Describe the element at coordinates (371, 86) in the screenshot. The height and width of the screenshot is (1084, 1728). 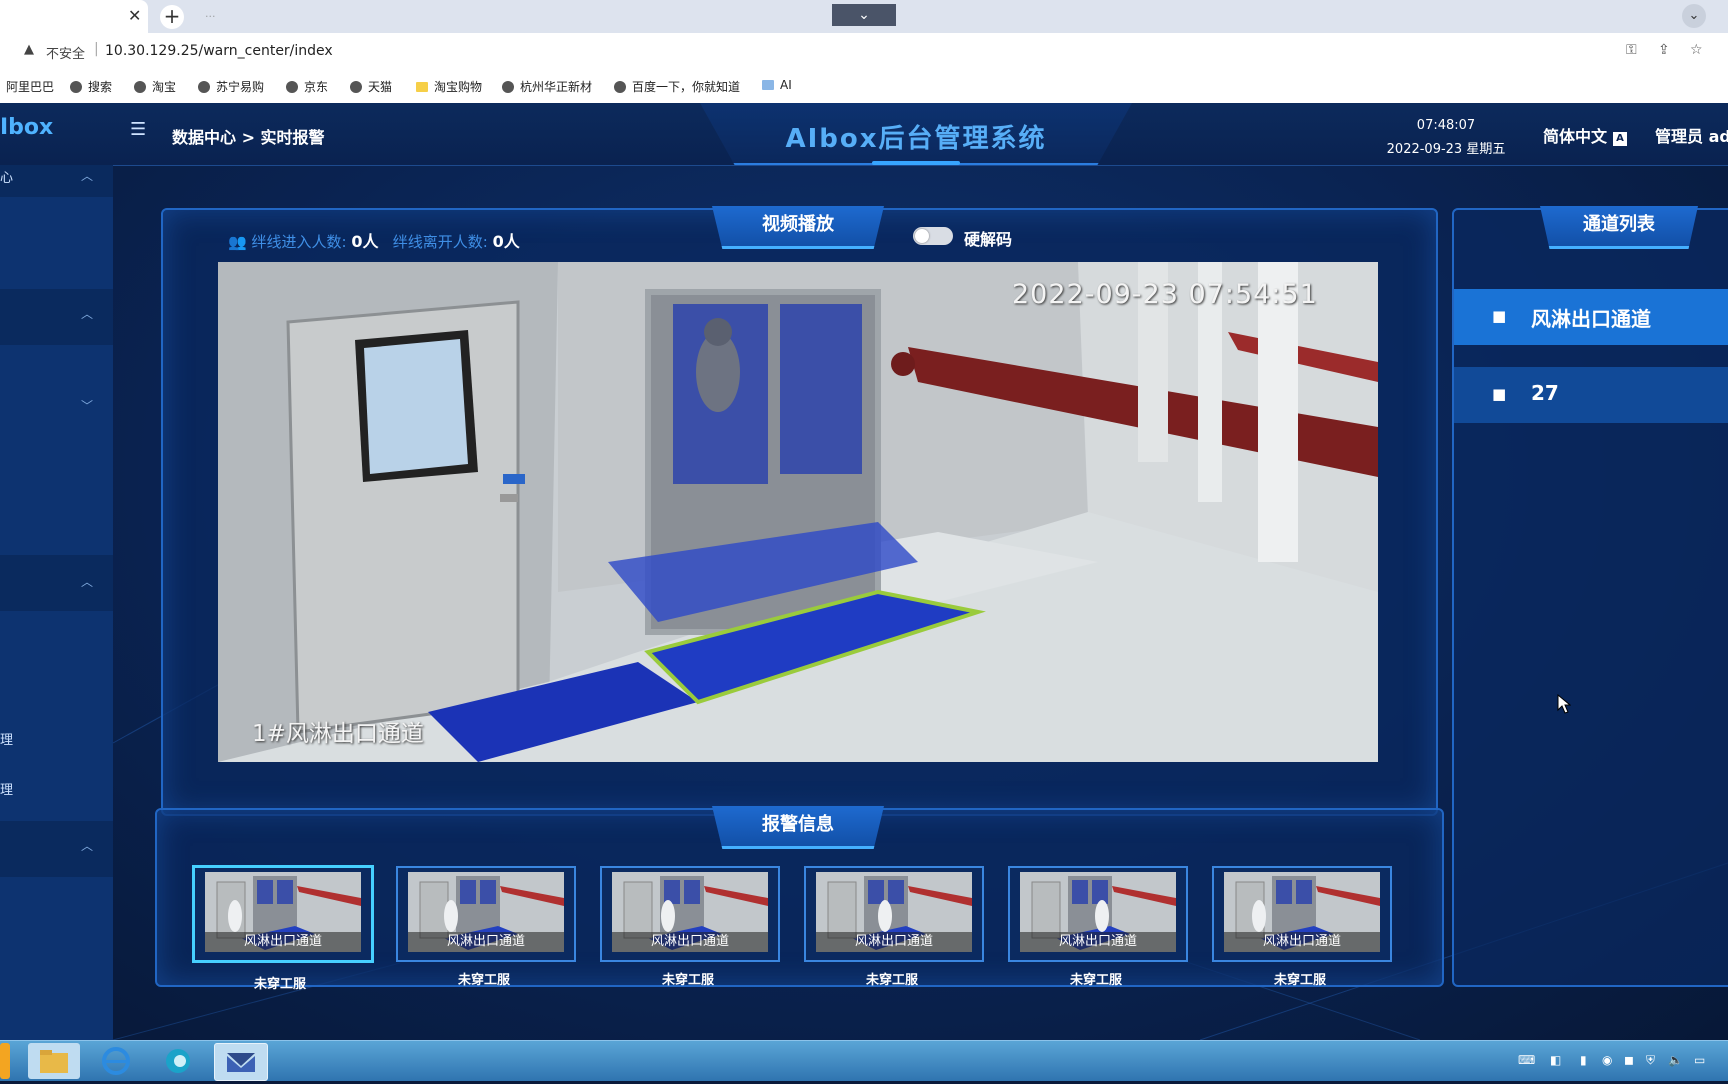
I see `bookmark-item: 天猫` at that location.